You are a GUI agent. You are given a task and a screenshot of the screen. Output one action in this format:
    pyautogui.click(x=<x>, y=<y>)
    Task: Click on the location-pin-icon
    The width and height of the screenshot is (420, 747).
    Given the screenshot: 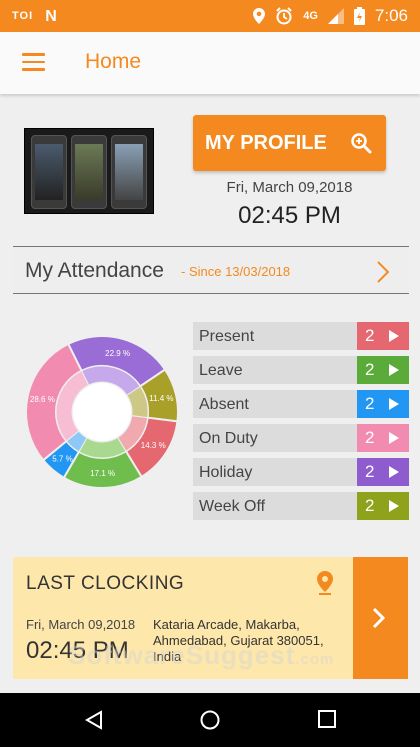 What is the action you would take?
    pyautogui.click(x=325, y=583)
    